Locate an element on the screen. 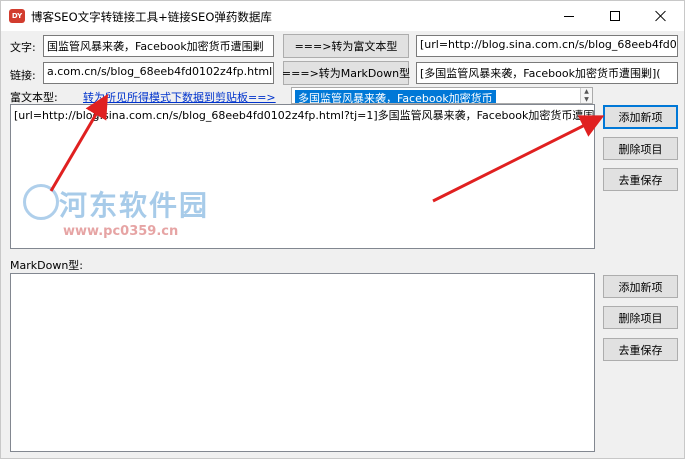 The height and width of the screenshot is (459, 685). text-label: 文字: is located at coordinates (23, 47).